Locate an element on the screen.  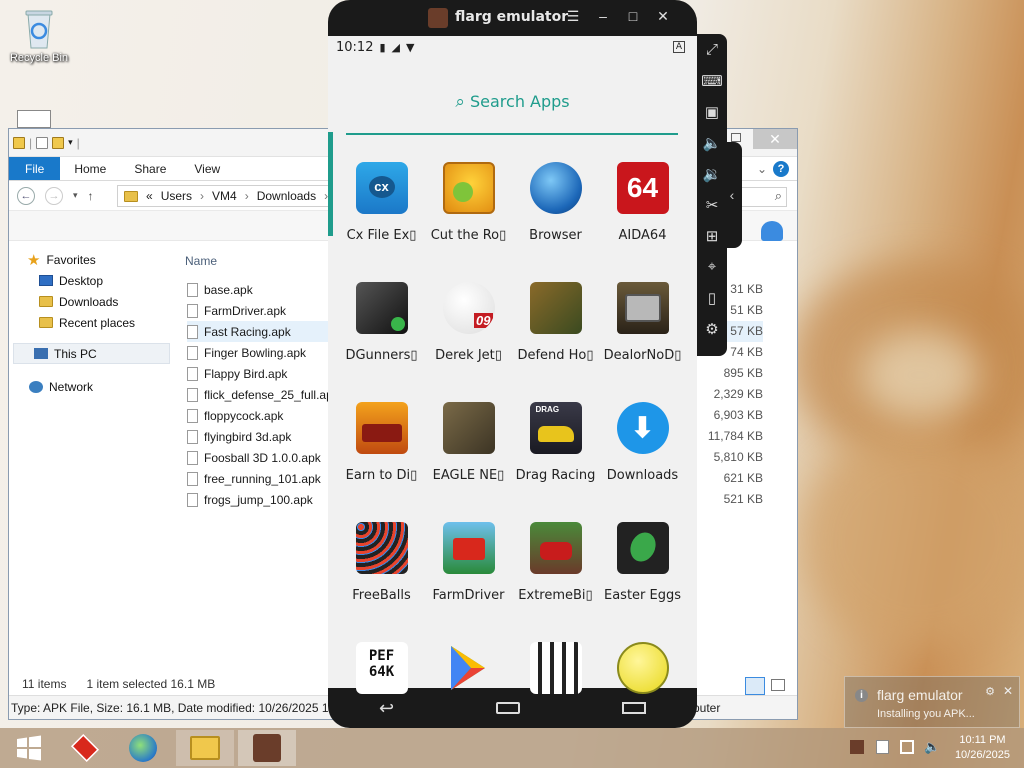
table-row: Flappy Bird.apk is located at coordinates (262, 373).